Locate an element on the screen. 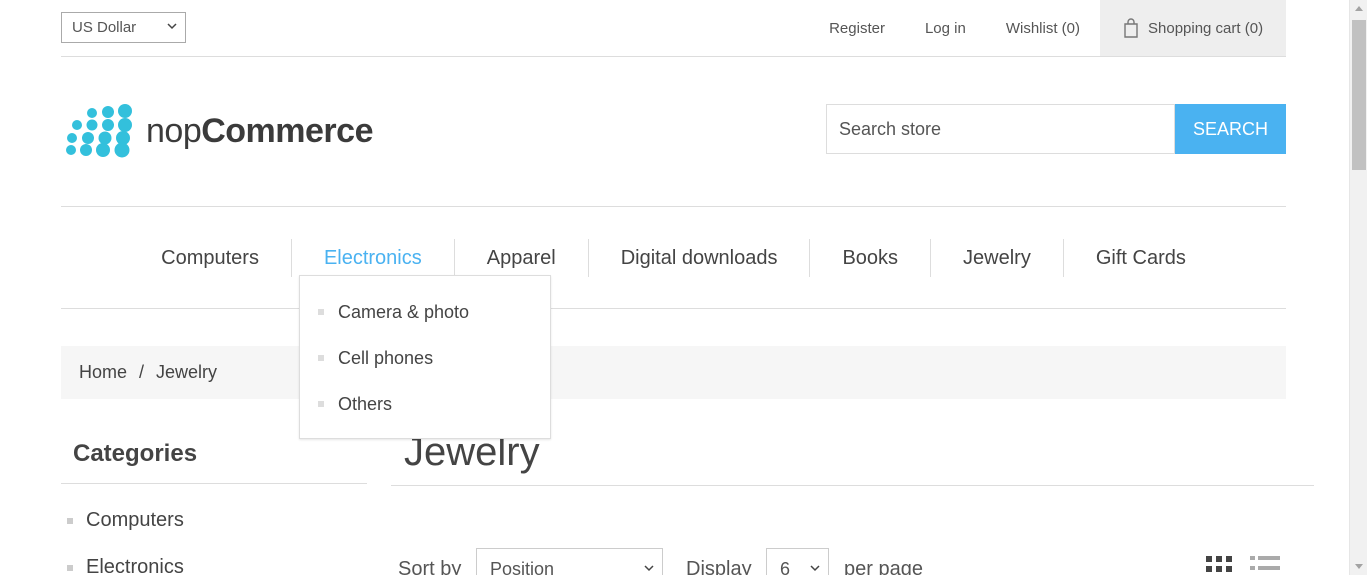 The image size is (1367, 575). menu-item-apparel: Apparel is located at coordinates (520, 258).